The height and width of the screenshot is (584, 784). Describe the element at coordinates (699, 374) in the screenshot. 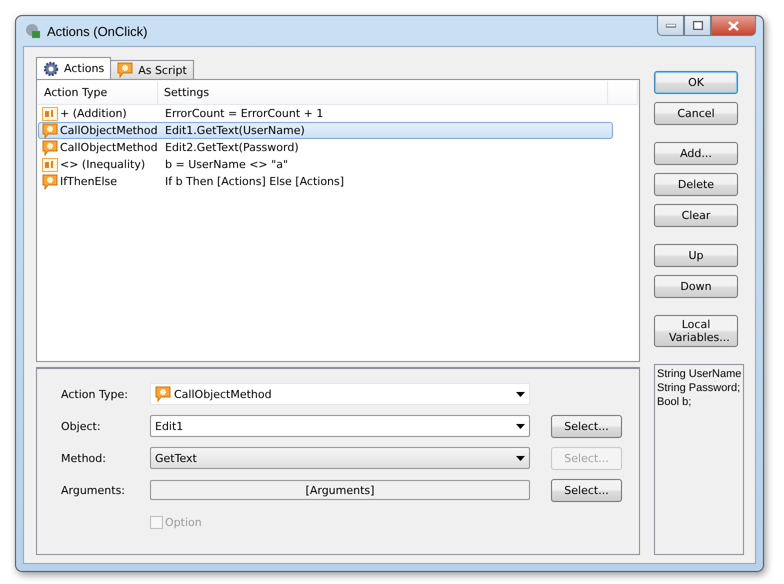

I see `variable-line: String UserName` at that location.